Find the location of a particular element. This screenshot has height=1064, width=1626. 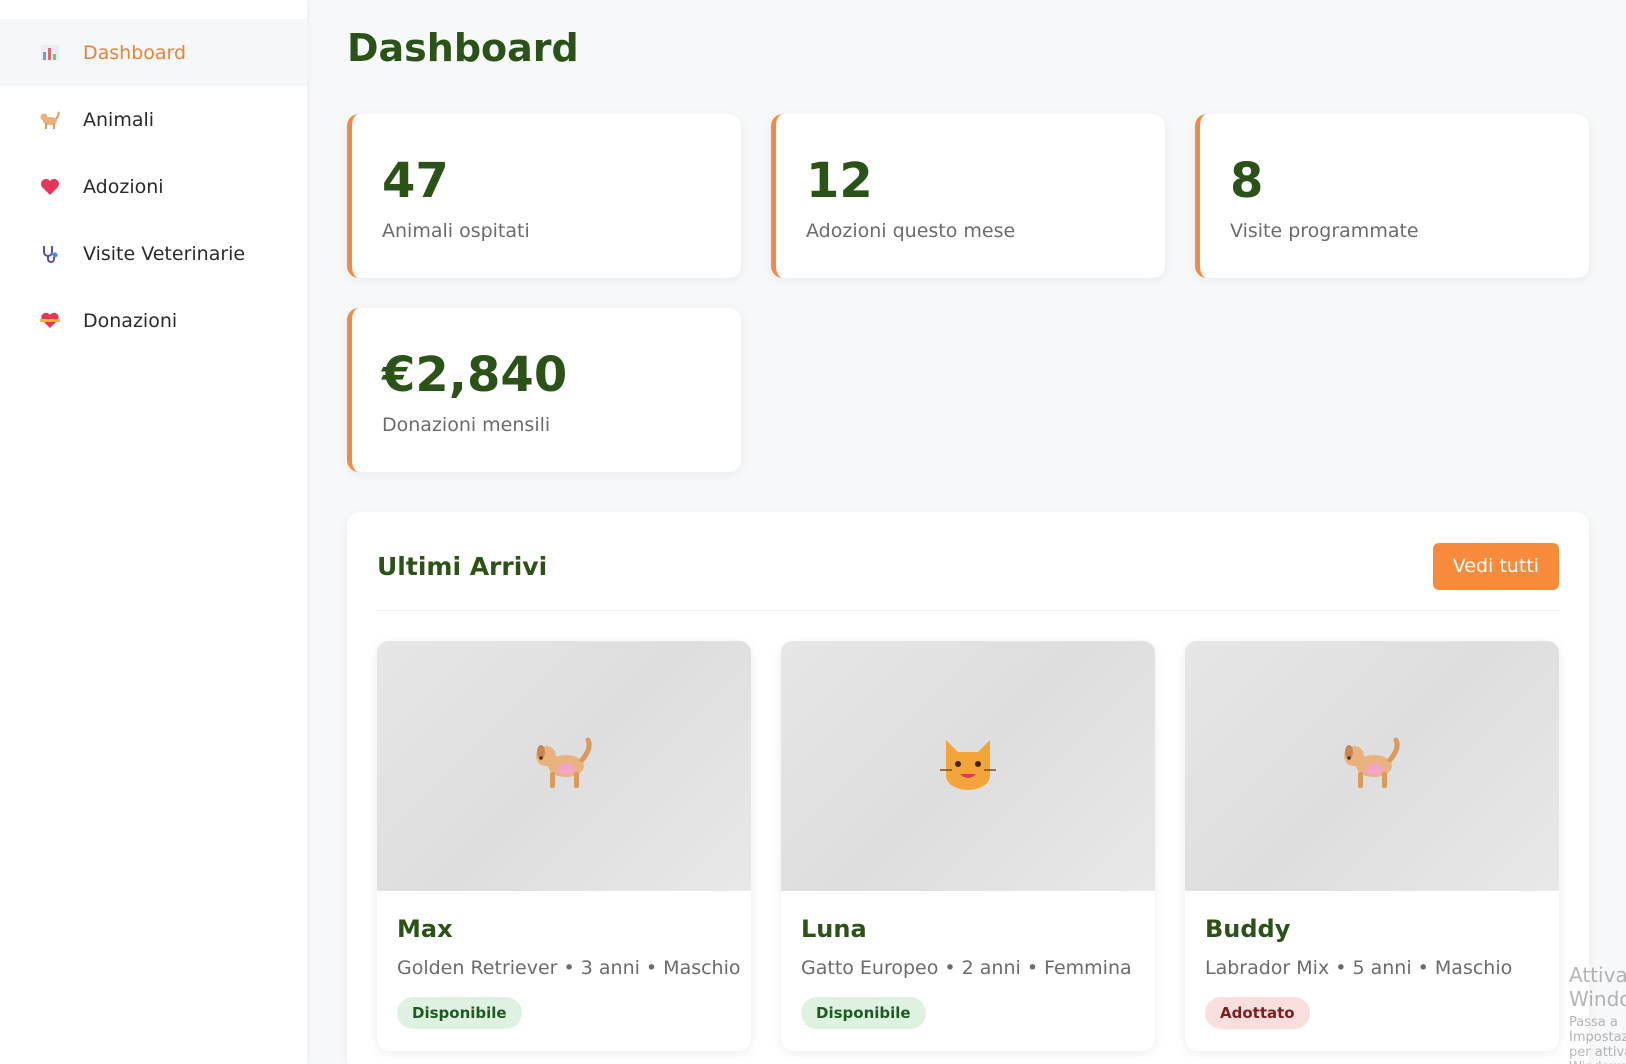

sidebar-item-label: Dashboard is located at coordinates (135, 52).